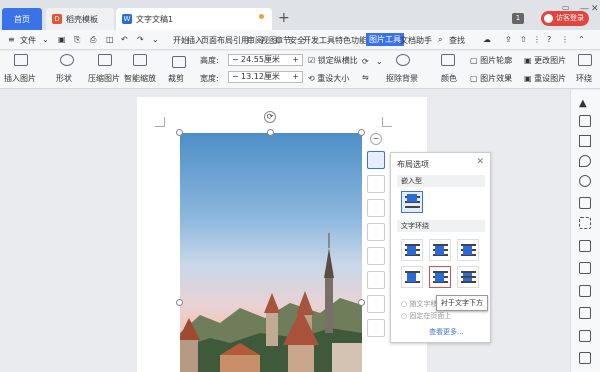  What do you see at coordinates (440, 40) in the screenshot?
I see `search-icon: ⌕` at bounding box center [440, 40].